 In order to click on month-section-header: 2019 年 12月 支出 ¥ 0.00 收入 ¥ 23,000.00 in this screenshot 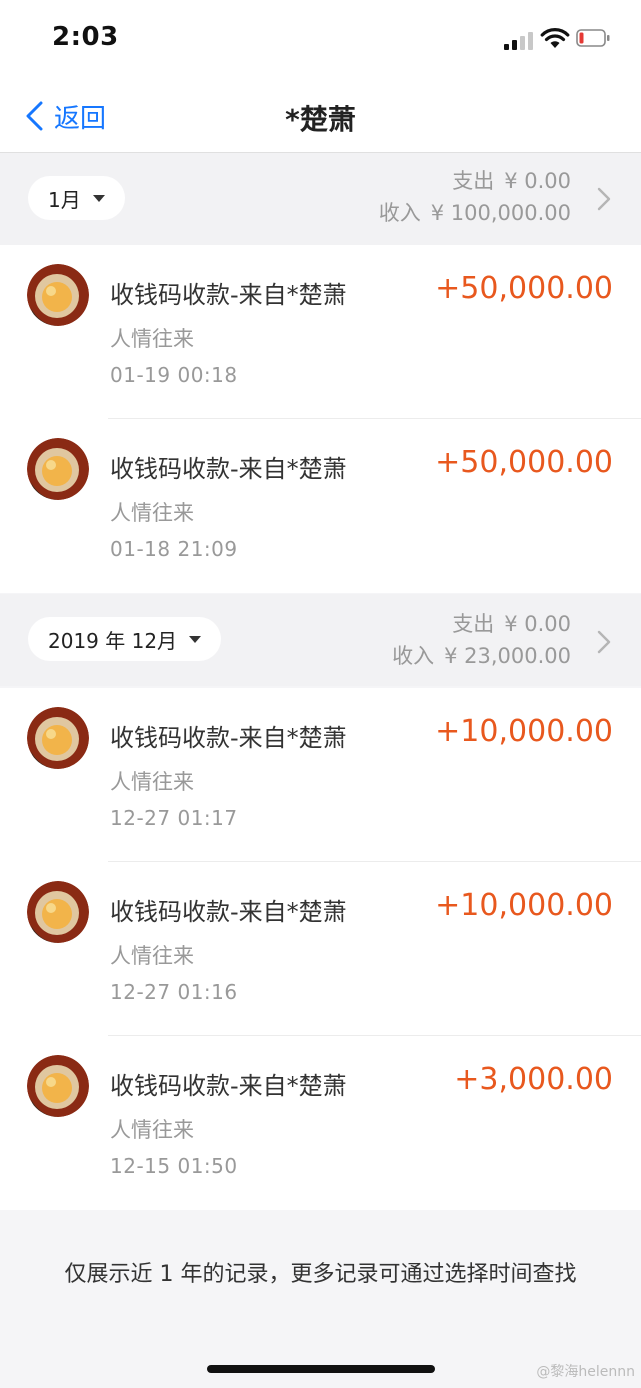, I will do `click(320, 640)`.